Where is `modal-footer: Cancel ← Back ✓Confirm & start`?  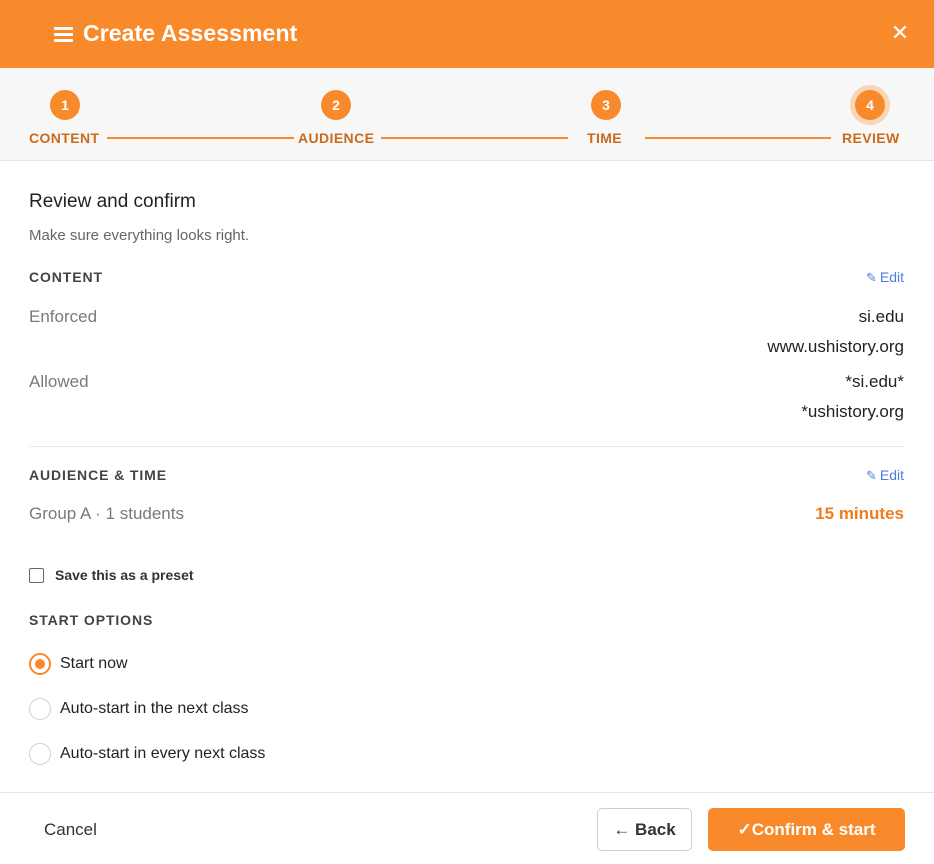
modal-footer: Cancel ← Back ✓Confirm & start is located at coordinates (467, 828).